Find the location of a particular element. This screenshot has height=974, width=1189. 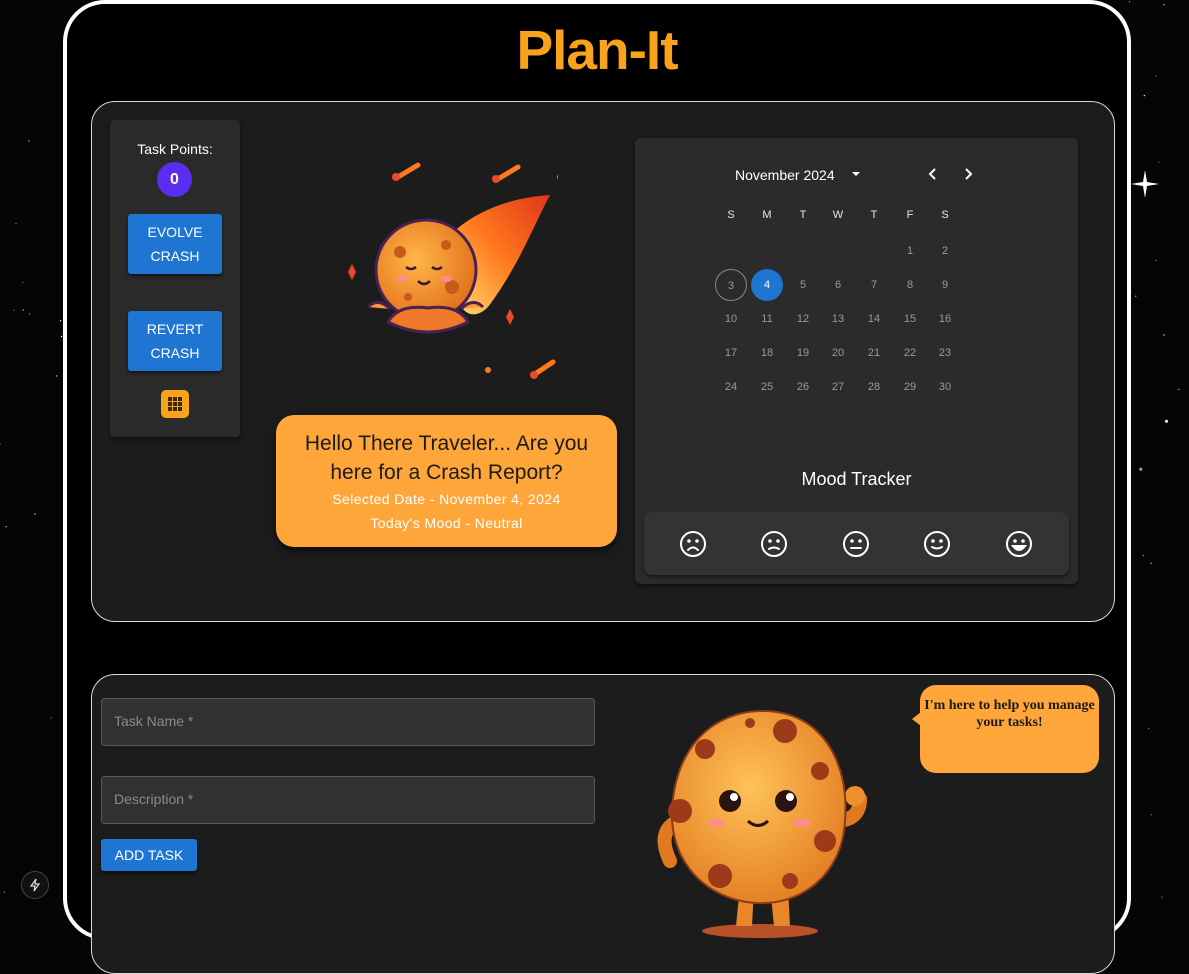

todays-mood-text: Today's Mood - Neutral is located at coordinates (446, 523).